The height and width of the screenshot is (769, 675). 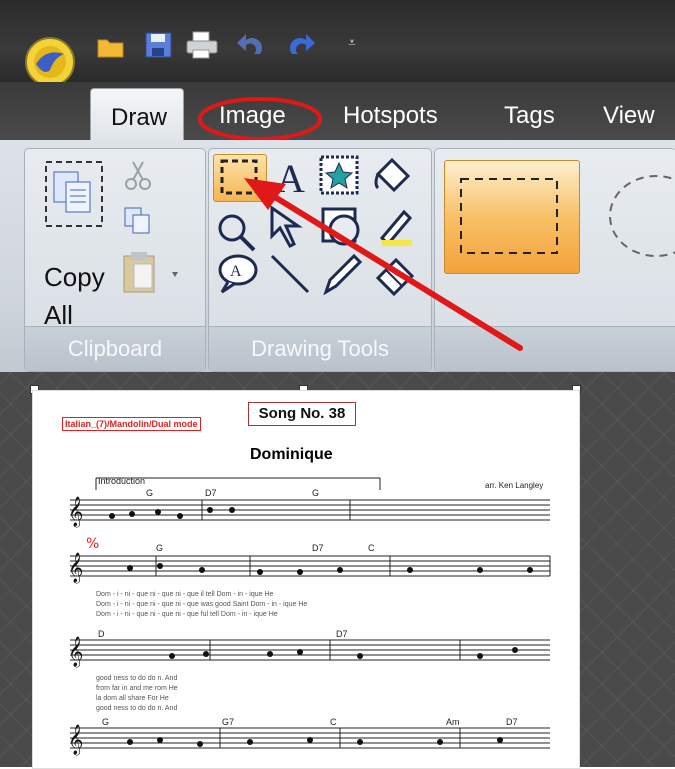 I want to click on category-label: Italian_(7)/Mandolin/Dual mode, so click(x=131, y=424).